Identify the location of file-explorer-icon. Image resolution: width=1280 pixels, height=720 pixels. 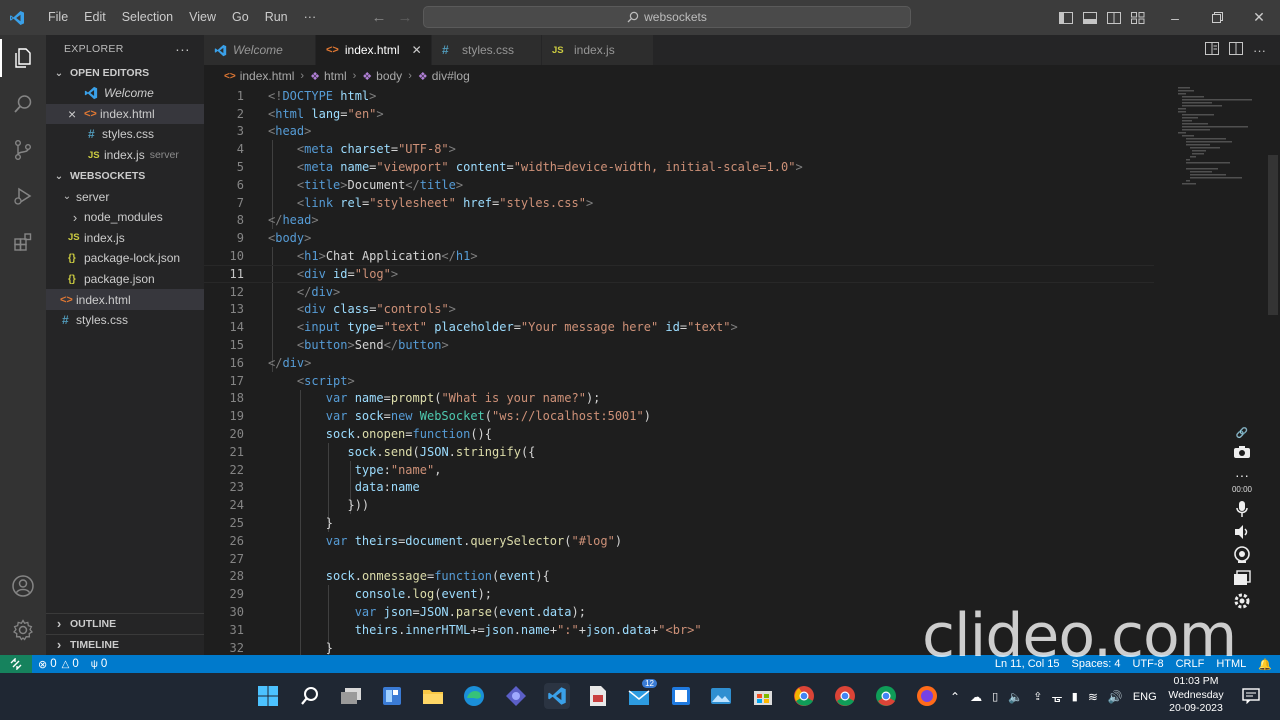
(433, 696).